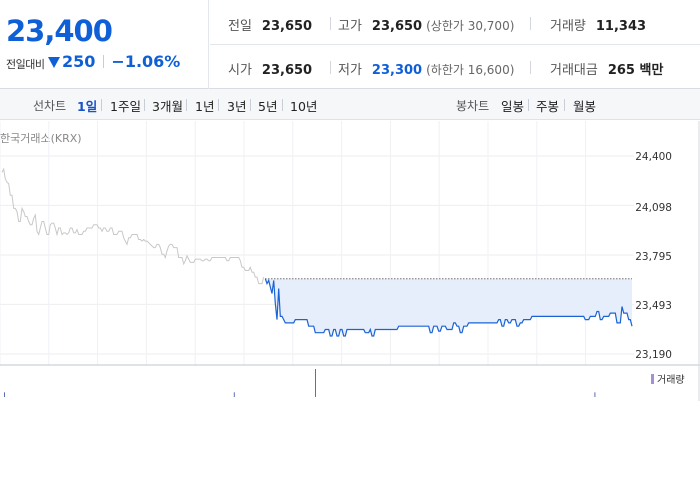  What do you see at coordinates (653, 355) in the screenshot?
I see `y-tick-label: 23,190` at bounding box center [653, 355].